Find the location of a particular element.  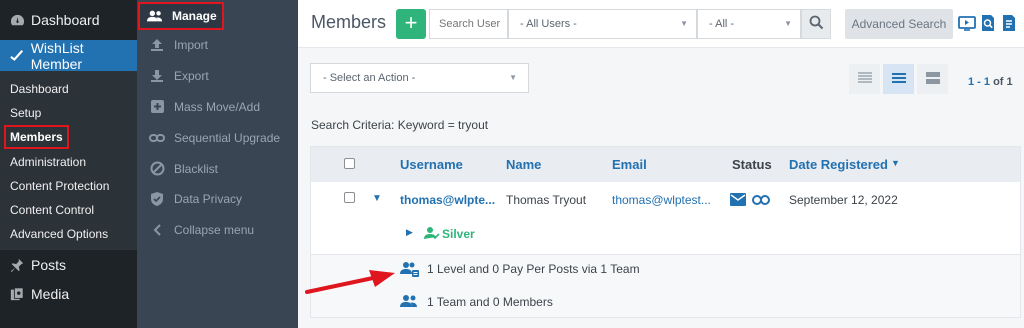

search-user-input is located at coordinates (468, 24).